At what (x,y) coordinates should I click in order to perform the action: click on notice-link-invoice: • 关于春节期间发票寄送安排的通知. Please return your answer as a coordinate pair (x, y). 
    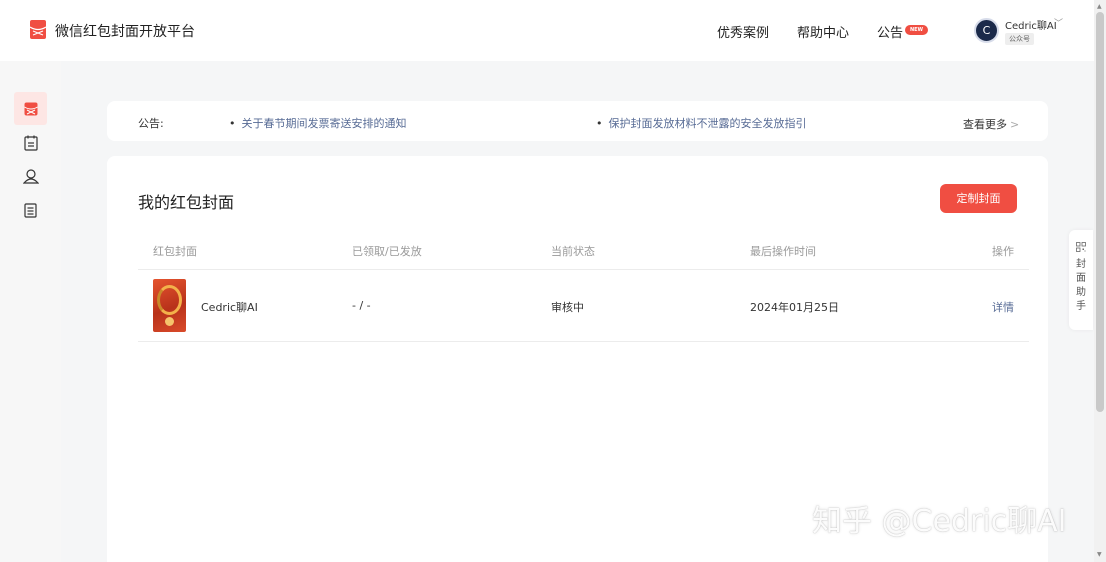
    Looking at the image, I should click on (318, 123).